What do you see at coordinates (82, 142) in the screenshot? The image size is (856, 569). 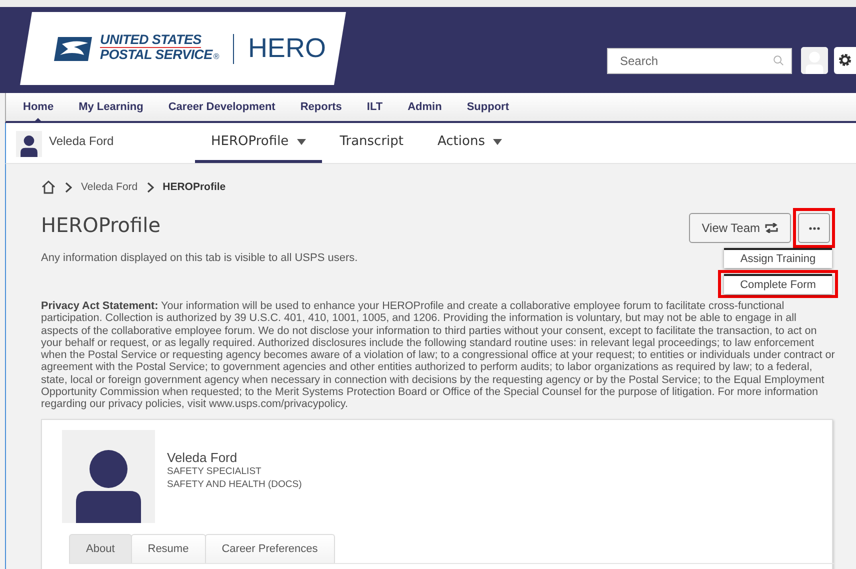 I see `user-name: Veleda Ford` at bounding box center [82, 142].